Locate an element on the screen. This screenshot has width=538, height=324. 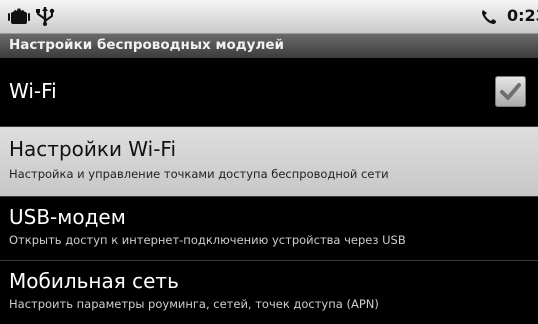
wifi-settings-title: Настройки Wi-Fi is located at coordinates (93, 149).